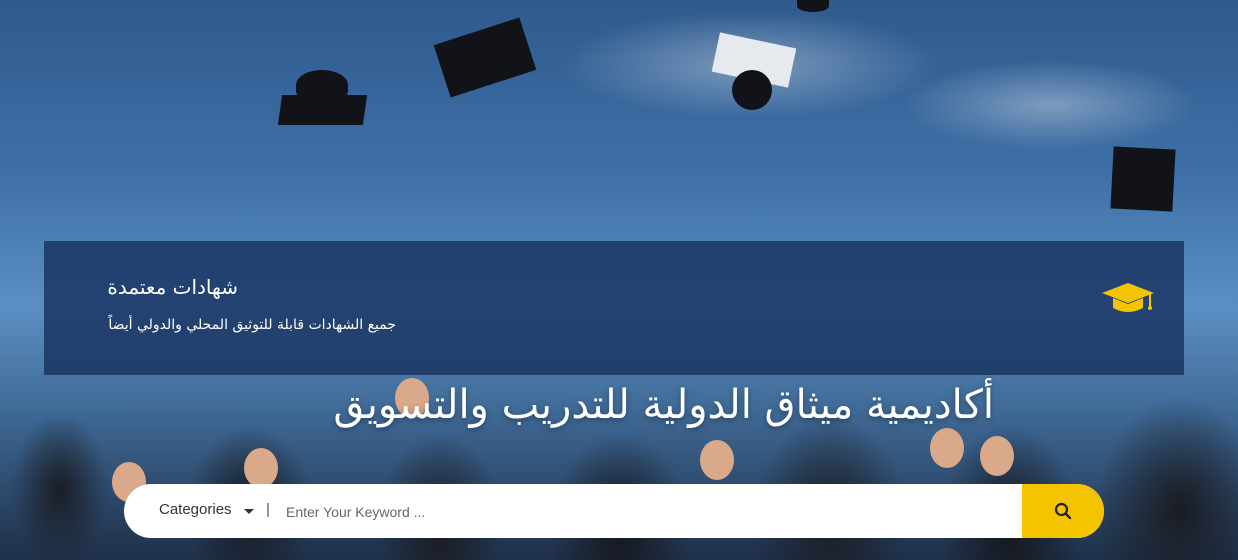 This screenshot has width=1238, height=560. Describe the element at coordinates (1050, 105) in the screenshot. I see `cloud` at that location.